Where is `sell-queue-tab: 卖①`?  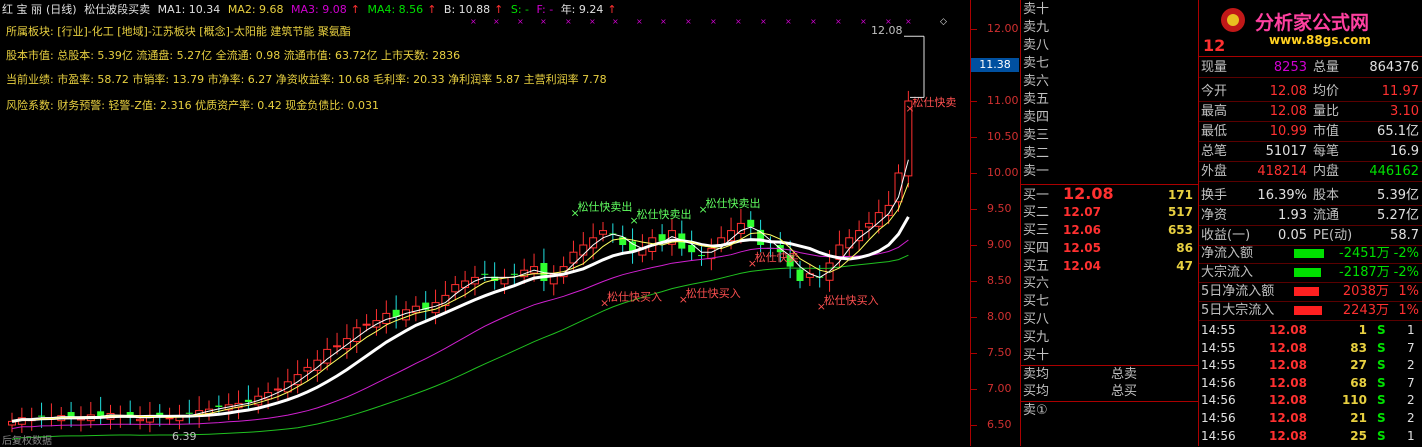
sell-queue-tab: 卖① is located at coordinates (1042, 411).